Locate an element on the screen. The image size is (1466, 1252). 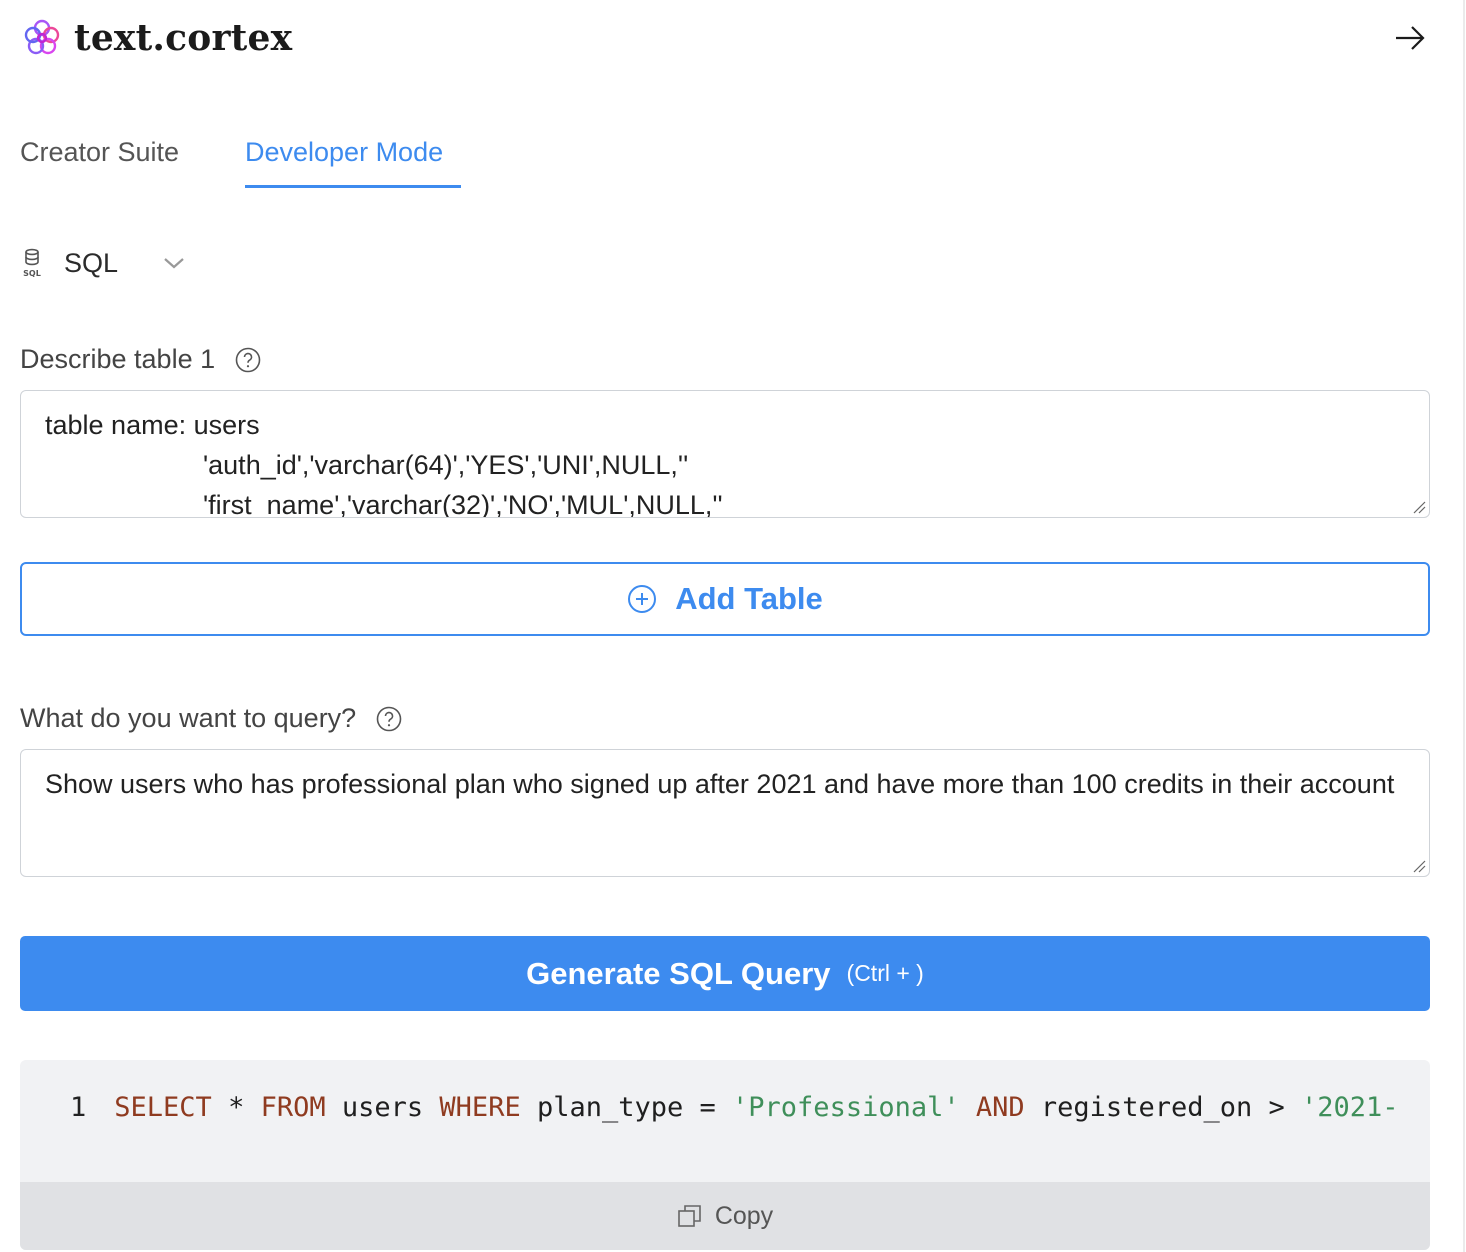
keyword-token: WHERE is located at coordinates (480, 1107).